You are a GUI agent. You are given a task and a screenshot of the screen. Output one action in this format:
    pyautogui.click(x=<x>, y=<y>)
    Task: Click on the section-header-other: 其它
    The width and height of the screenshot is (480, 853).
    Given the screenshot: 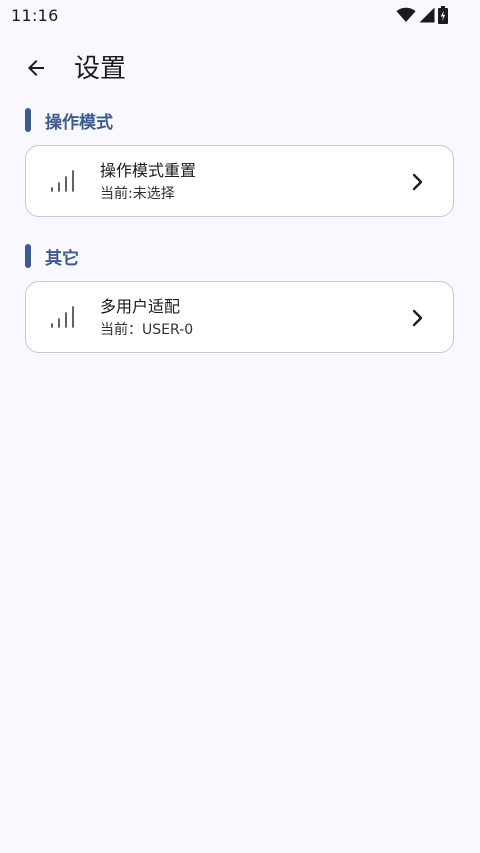 What is the action you would take?
    pyautogui.click(x=52, y=256)
    